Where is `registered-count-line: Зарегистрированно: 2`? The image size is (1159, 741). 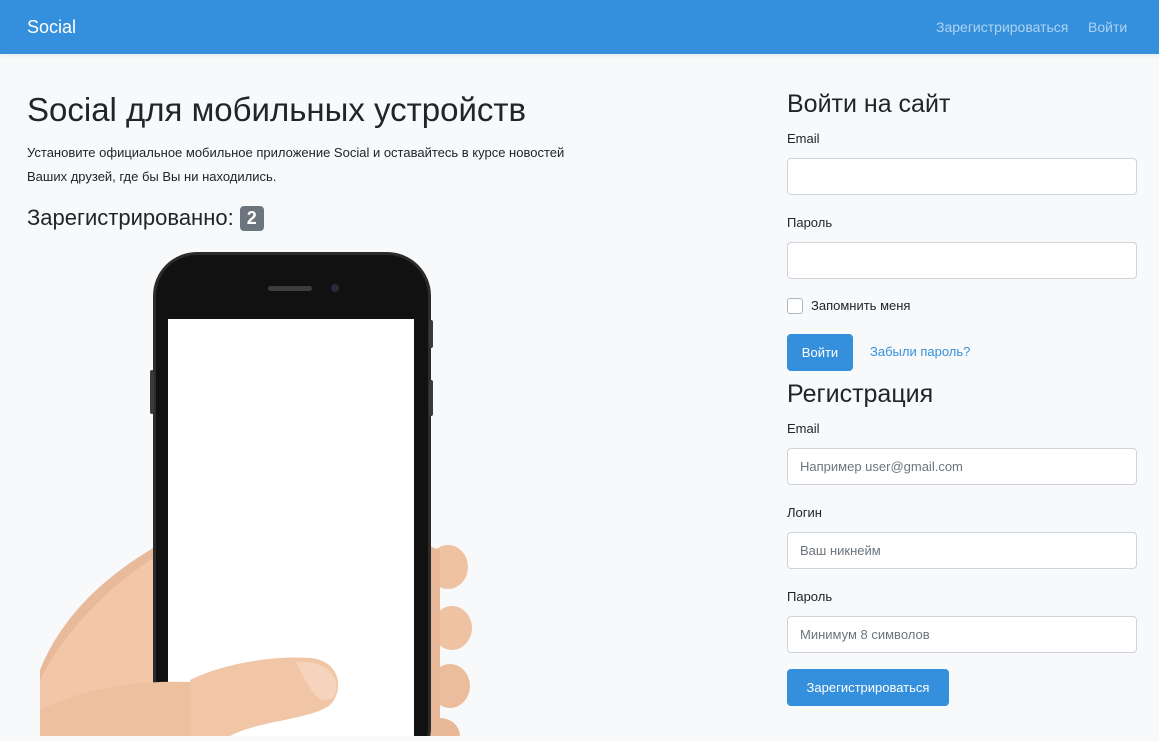 registered-count-line: Зарегистрированно: 2 is located at coordinates (145, 218).